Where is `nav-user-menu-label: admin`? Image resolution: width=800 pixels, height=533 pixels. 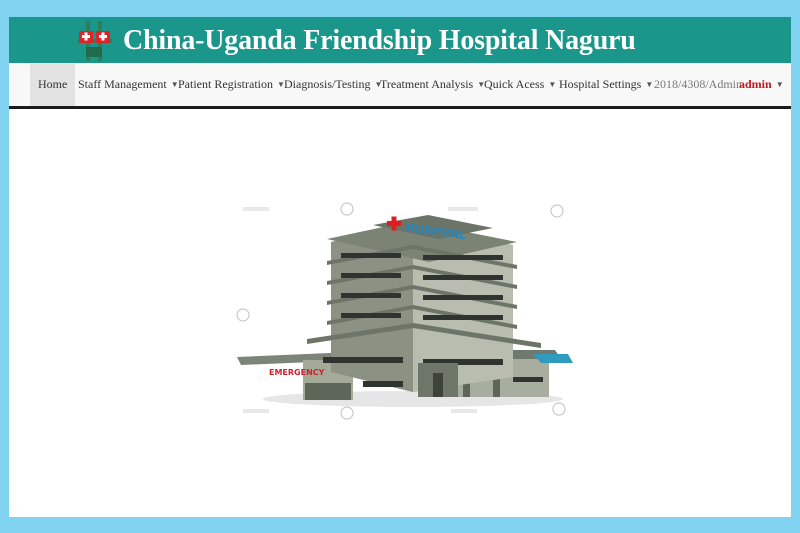 nav-user-menu-label: admin is located at coordinates (755, 84).